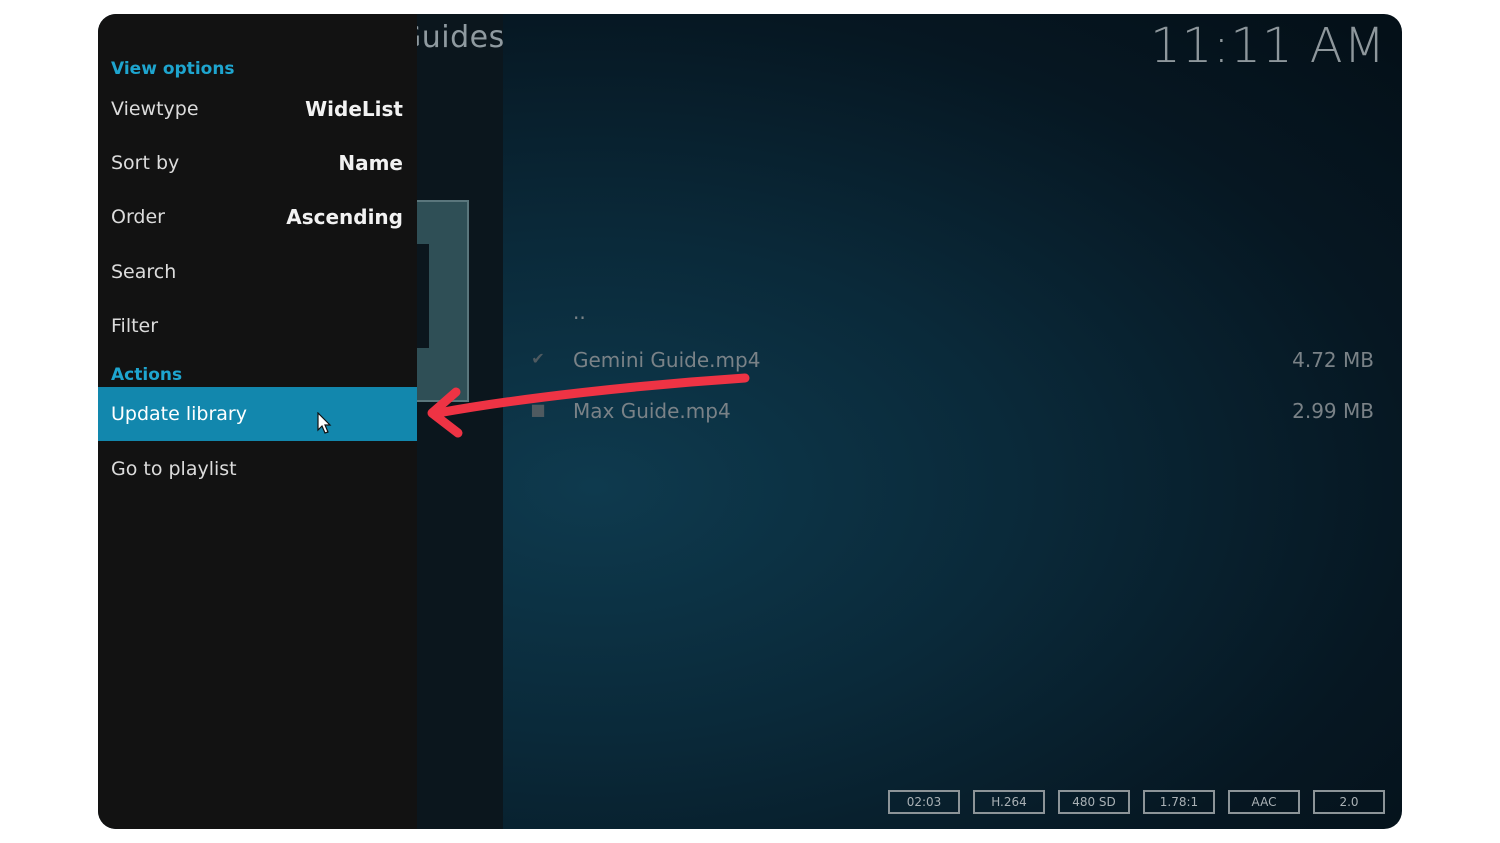 The height and width of the screenshot is (843, 1500). Describe the element at coordinates (145, 163) in the screenshot. I see `menu-item-label: Sort by` at that location.